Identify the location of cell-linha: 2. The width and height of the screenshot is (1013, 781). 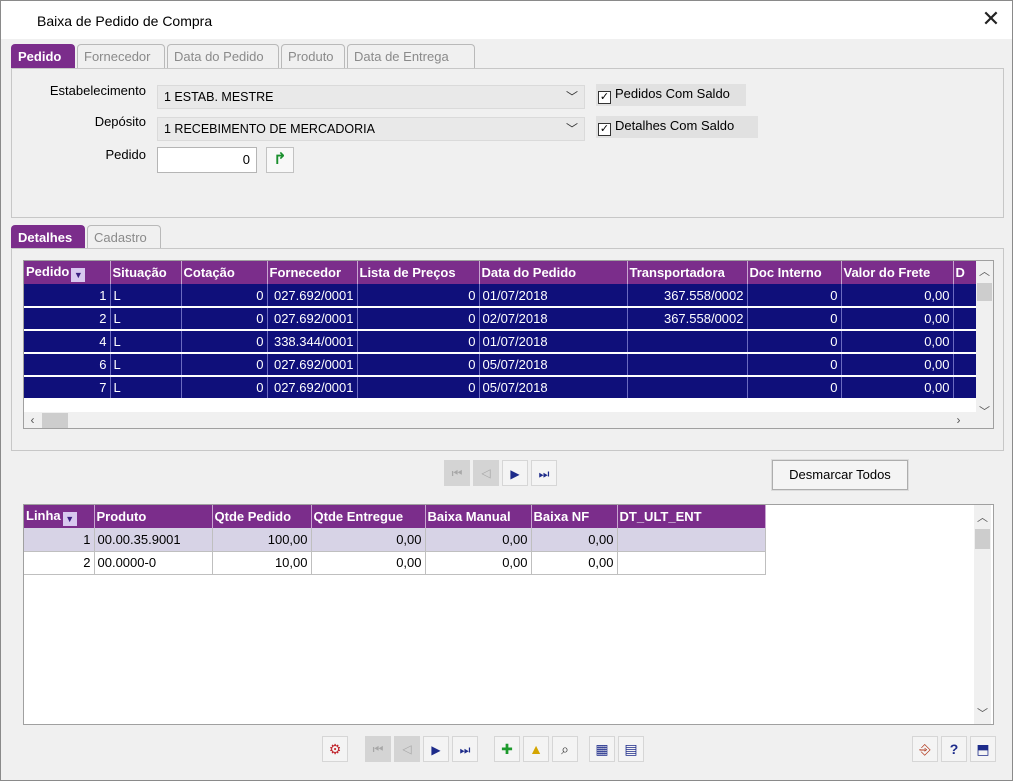
(59, 563).